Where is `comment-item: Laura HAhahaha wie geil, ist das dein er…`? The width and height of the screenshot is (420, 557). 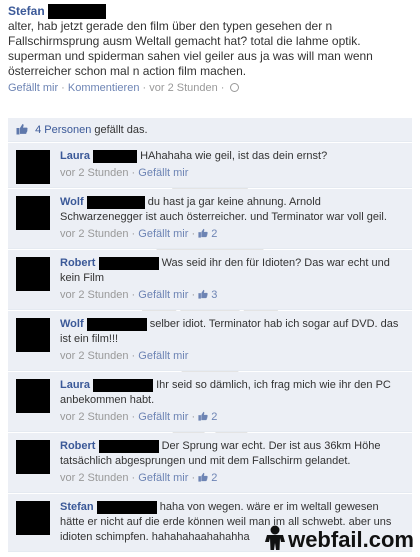 comment-item: Laura HAhahaha wie geil, ist das dein er… is located at coordinates (210, 165).